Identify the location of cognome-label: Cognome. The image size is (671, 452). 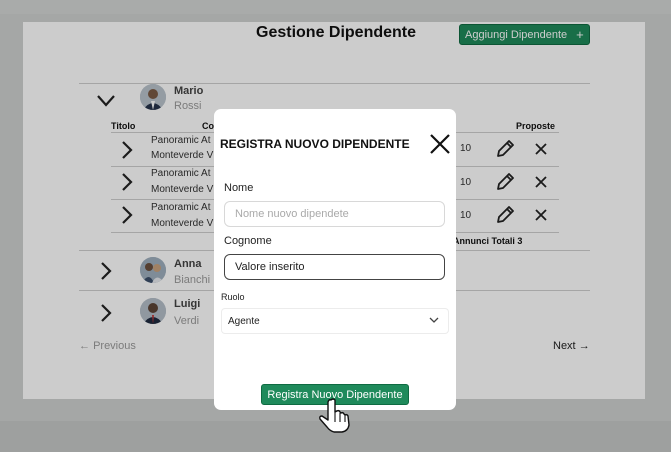
(248, 241).